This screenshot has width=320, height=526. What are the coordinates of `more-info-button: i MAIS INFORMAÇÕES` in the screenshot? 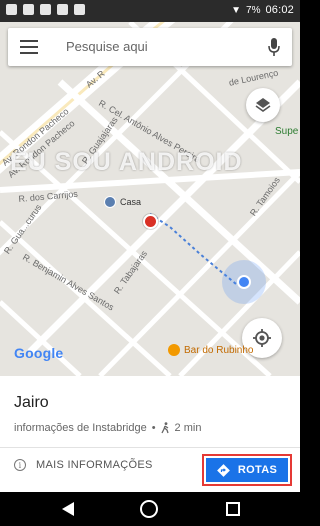 It's located at (83, 465).